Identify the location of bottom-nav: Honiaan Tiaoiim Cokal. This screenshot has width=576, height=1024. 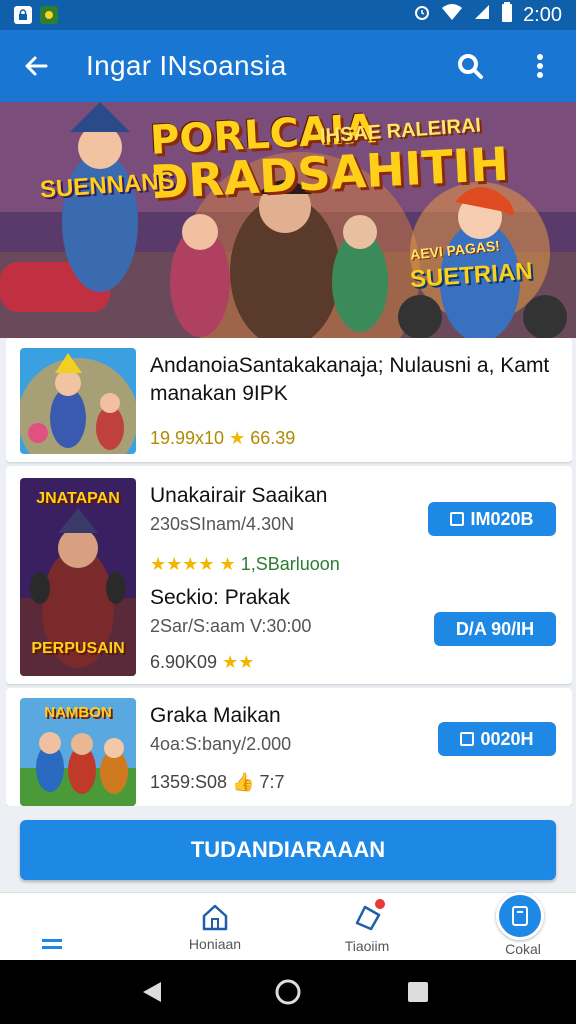
(288, 926).